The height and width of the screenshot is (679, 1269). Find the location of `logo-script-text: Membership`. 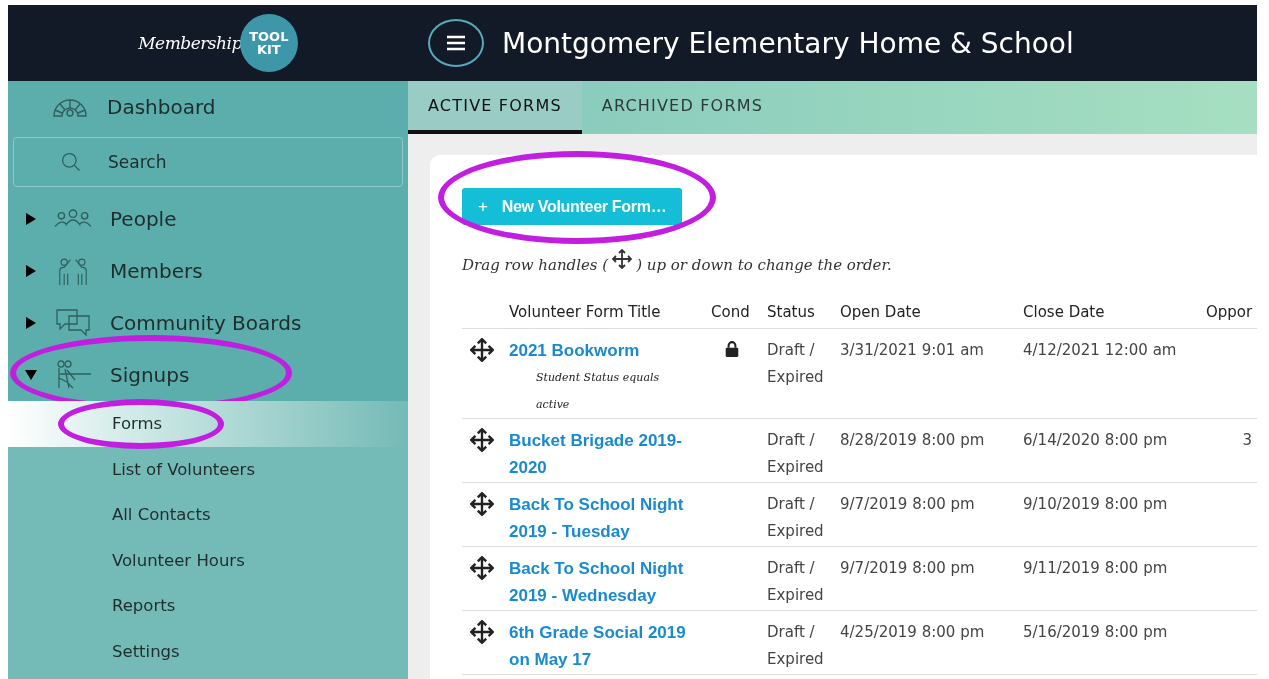

logo-script-text: Membership is located at coordinates (190, 43).